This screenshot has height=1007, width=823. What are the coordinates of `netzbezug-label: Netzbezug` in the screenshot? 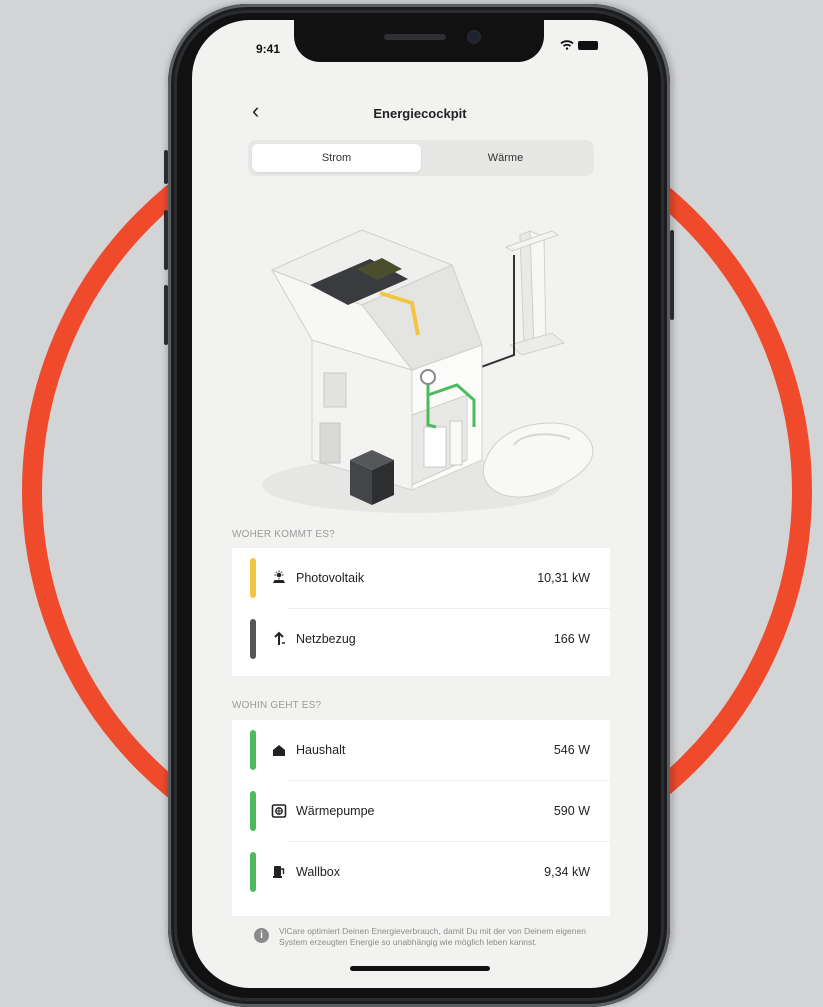 It's located at (326, 639).